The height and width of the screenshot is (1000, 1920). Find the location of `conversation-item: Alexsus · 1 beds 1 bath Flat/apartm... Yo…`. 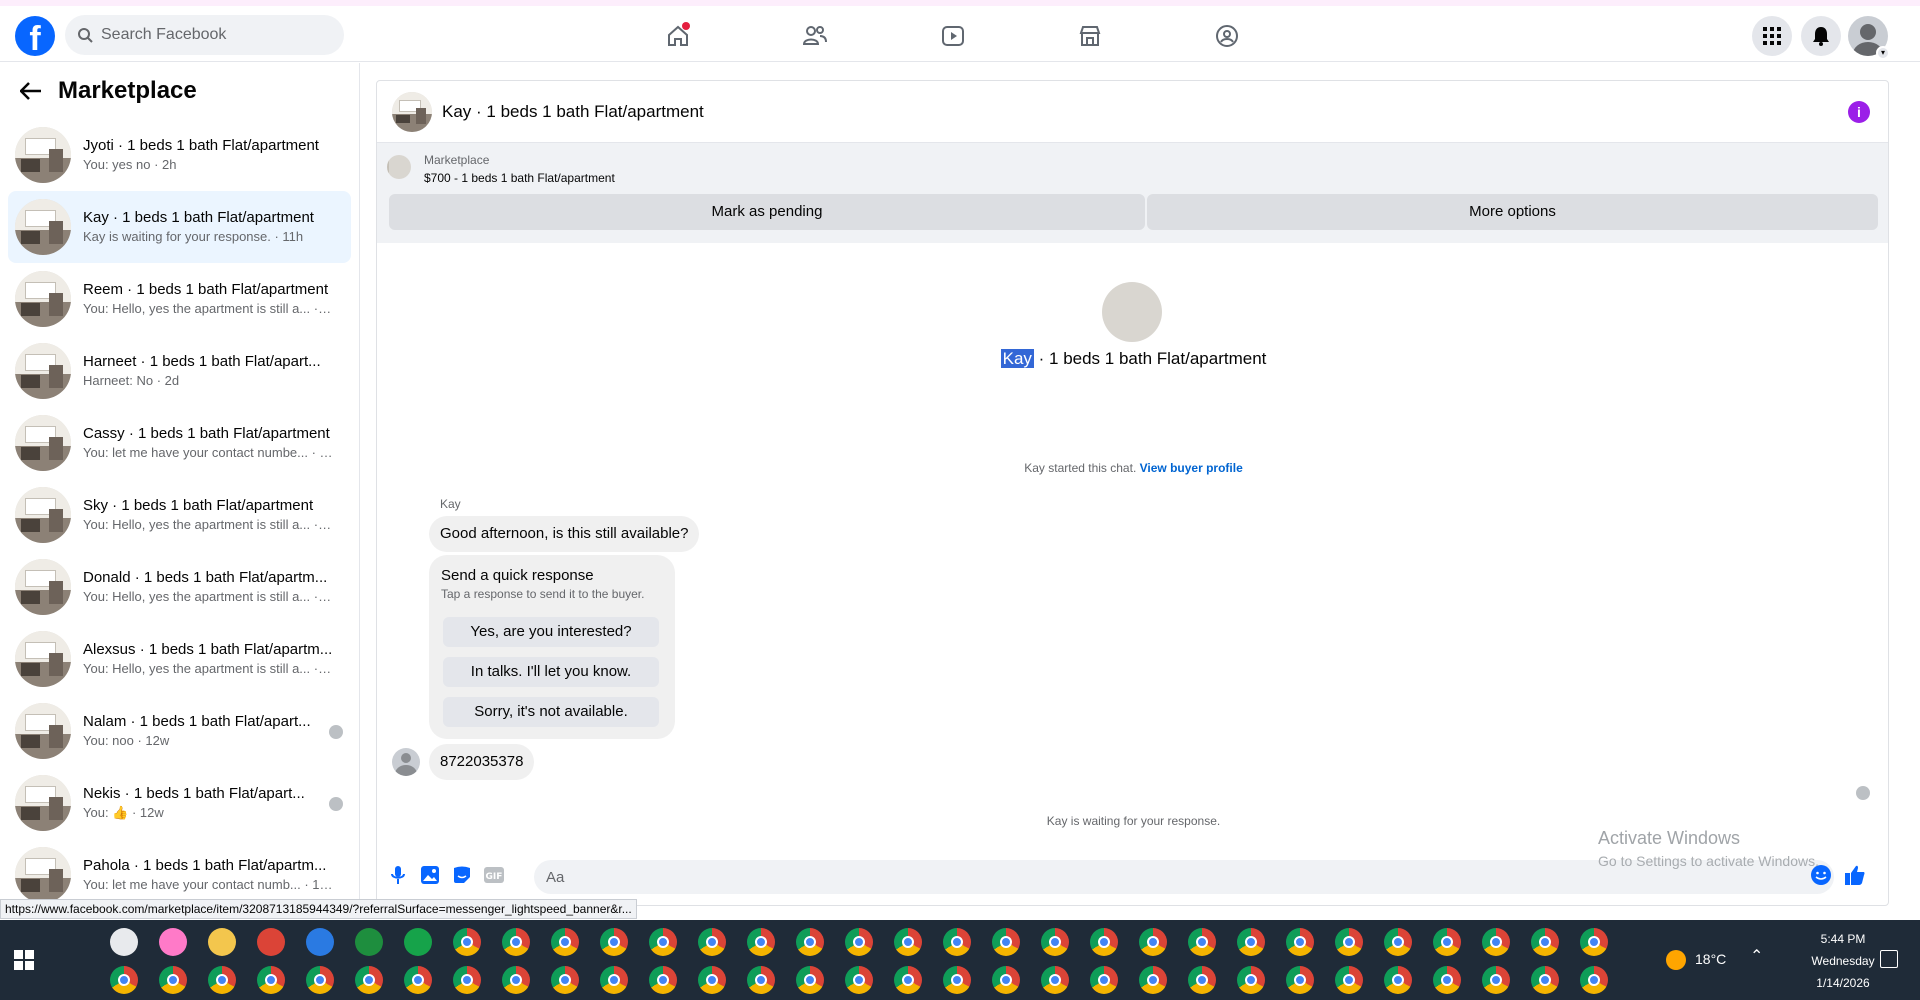

conversation-item: Alexsus · 1 beds 1 bath Flat/apartm... Yo… is located at coordinates (179, 659).